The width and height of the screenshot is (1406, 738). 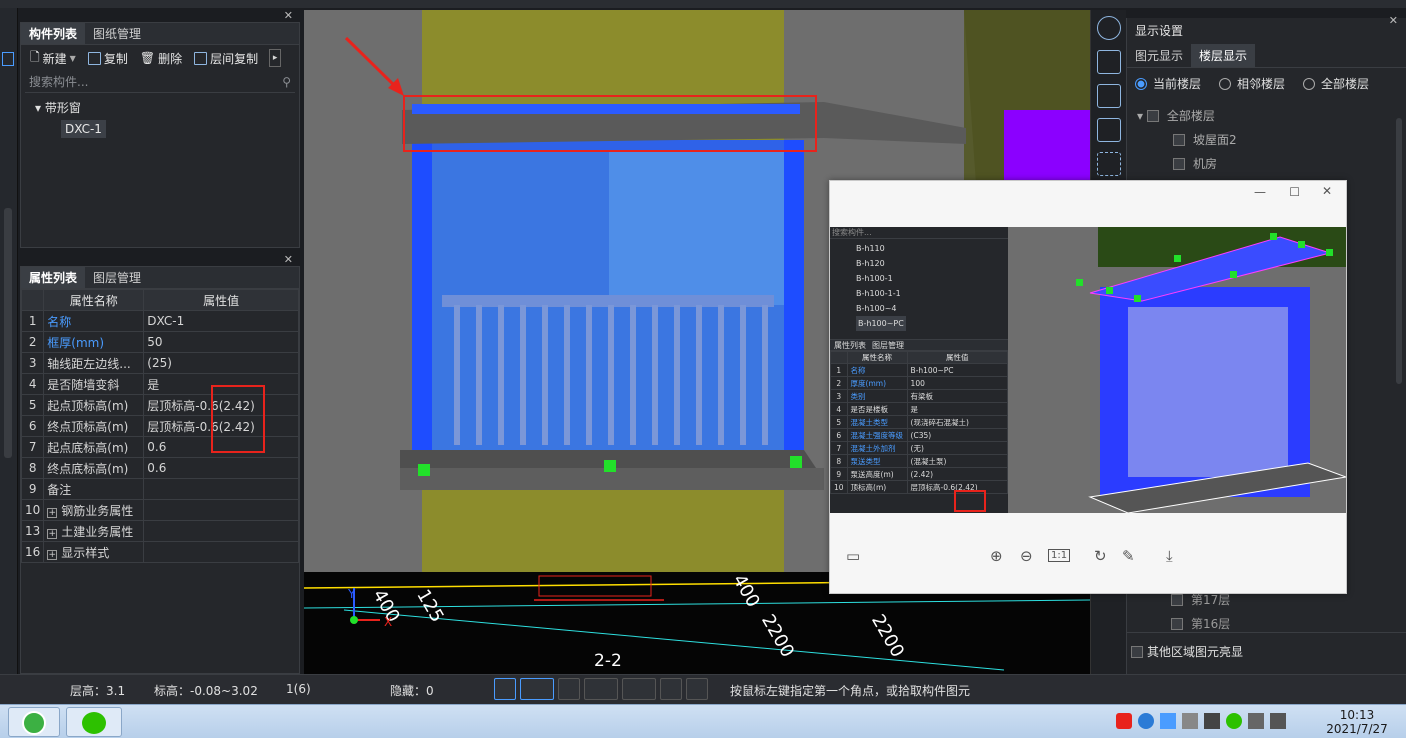 I want to click on taskbar-app-browser, so click(x=34, y=722).